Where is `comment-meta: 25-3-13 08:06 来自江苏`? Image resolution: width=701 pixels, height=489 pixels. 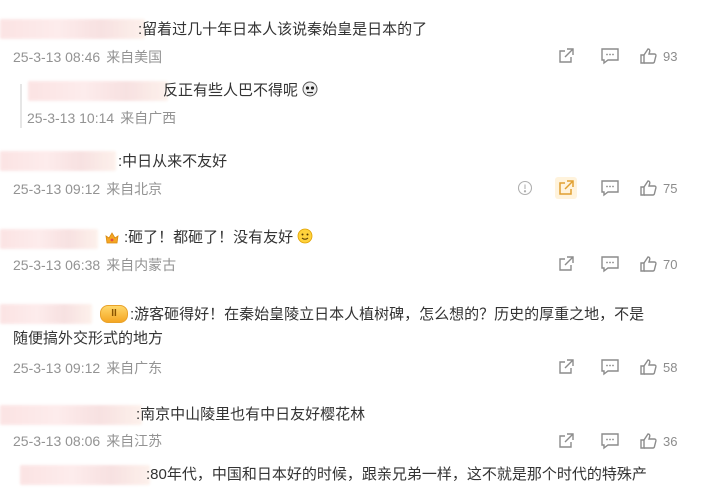
comment-meta: 25-3-13 08:06 来自江苏 is located at coordinates (87, 441).